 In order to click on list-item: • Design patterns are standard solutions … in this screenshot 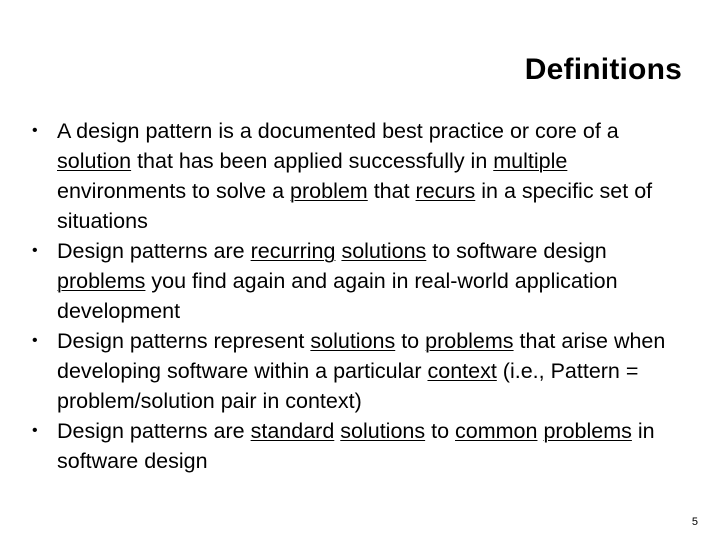, I will do `click(360, 446)`.